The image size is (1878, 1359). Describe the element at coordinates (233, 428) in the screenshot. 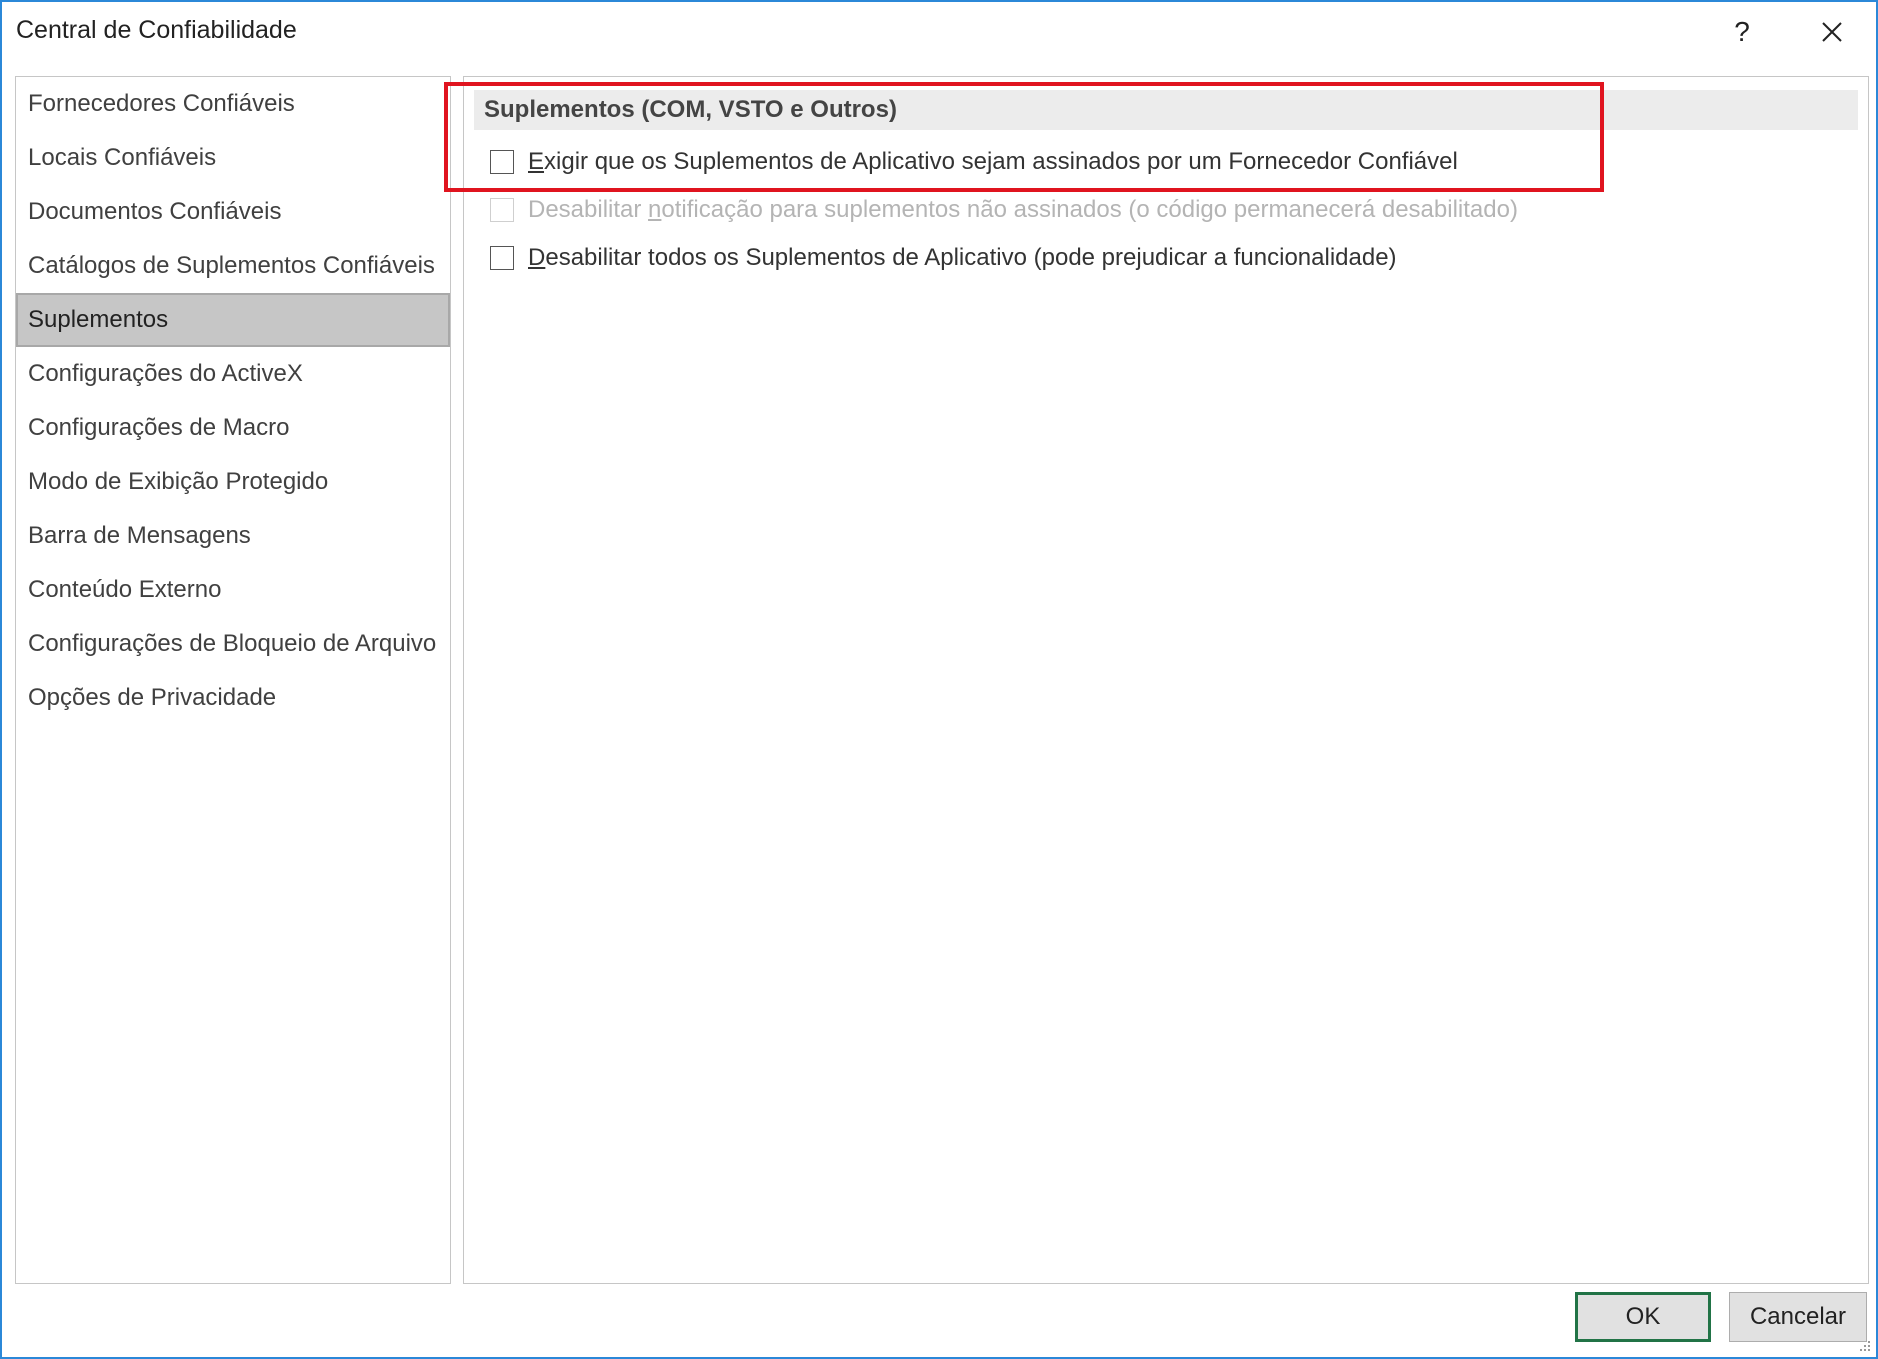

I see `sidebar-item-macro: Configurações de Macro` at that location.